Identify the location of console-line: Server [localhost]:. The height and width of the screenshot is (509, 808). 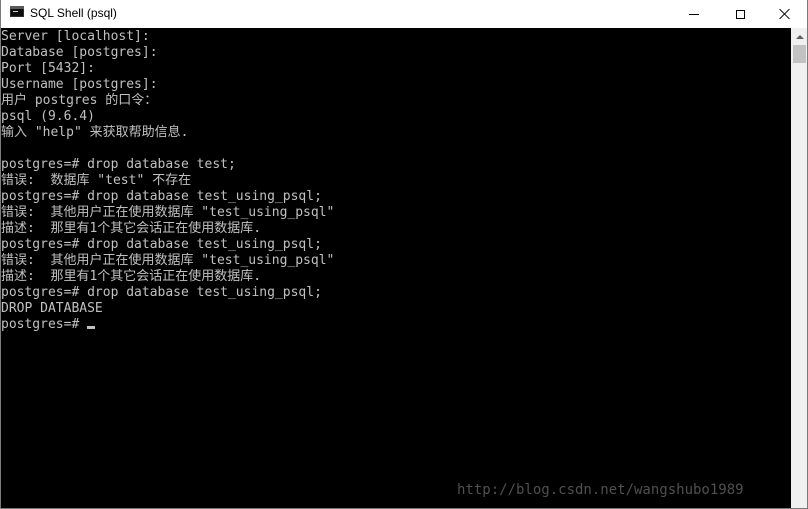
(75, 36).